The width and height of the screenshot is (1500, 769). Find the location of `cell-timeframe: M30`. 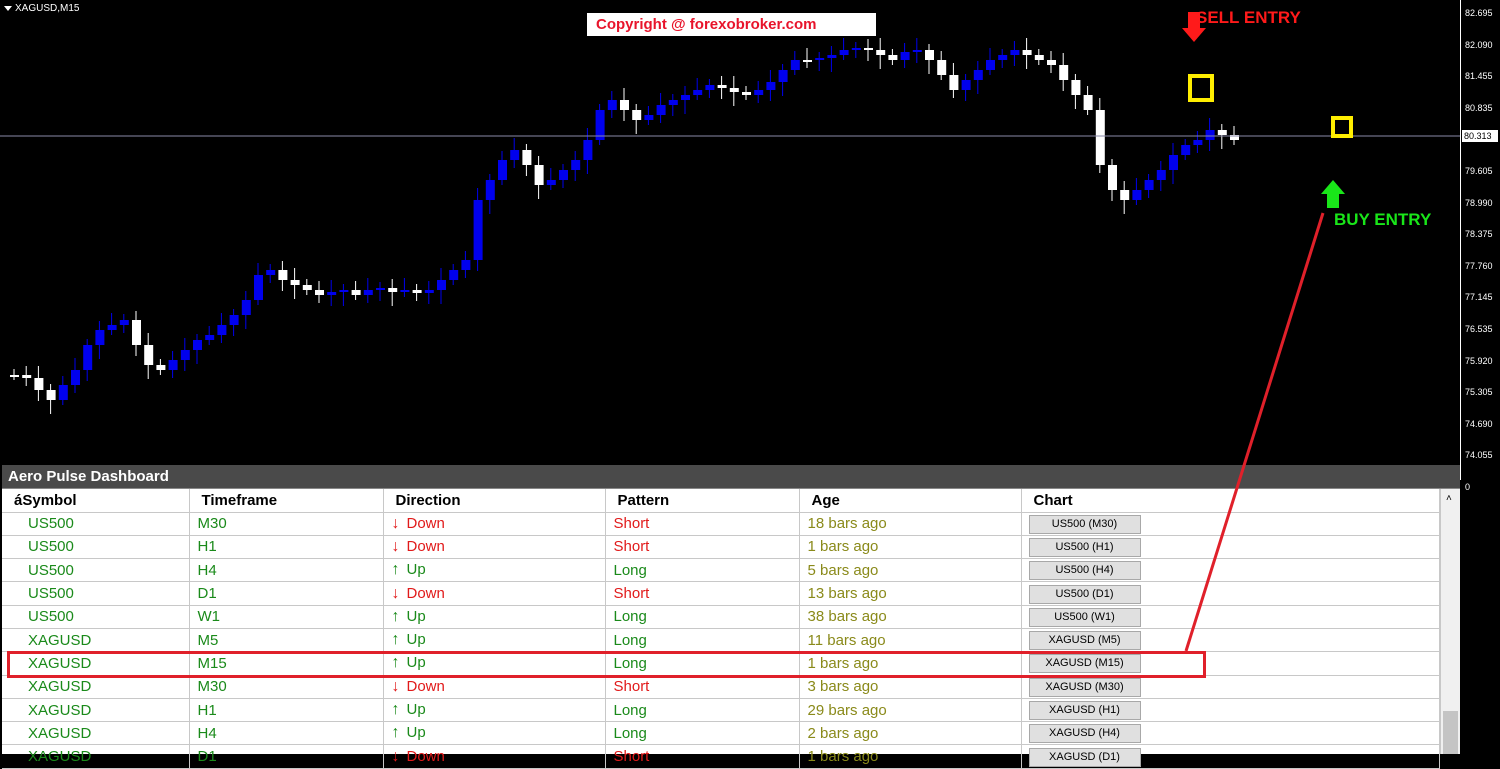

cell-timeframe: M30 is located at coordinates (286, 524).